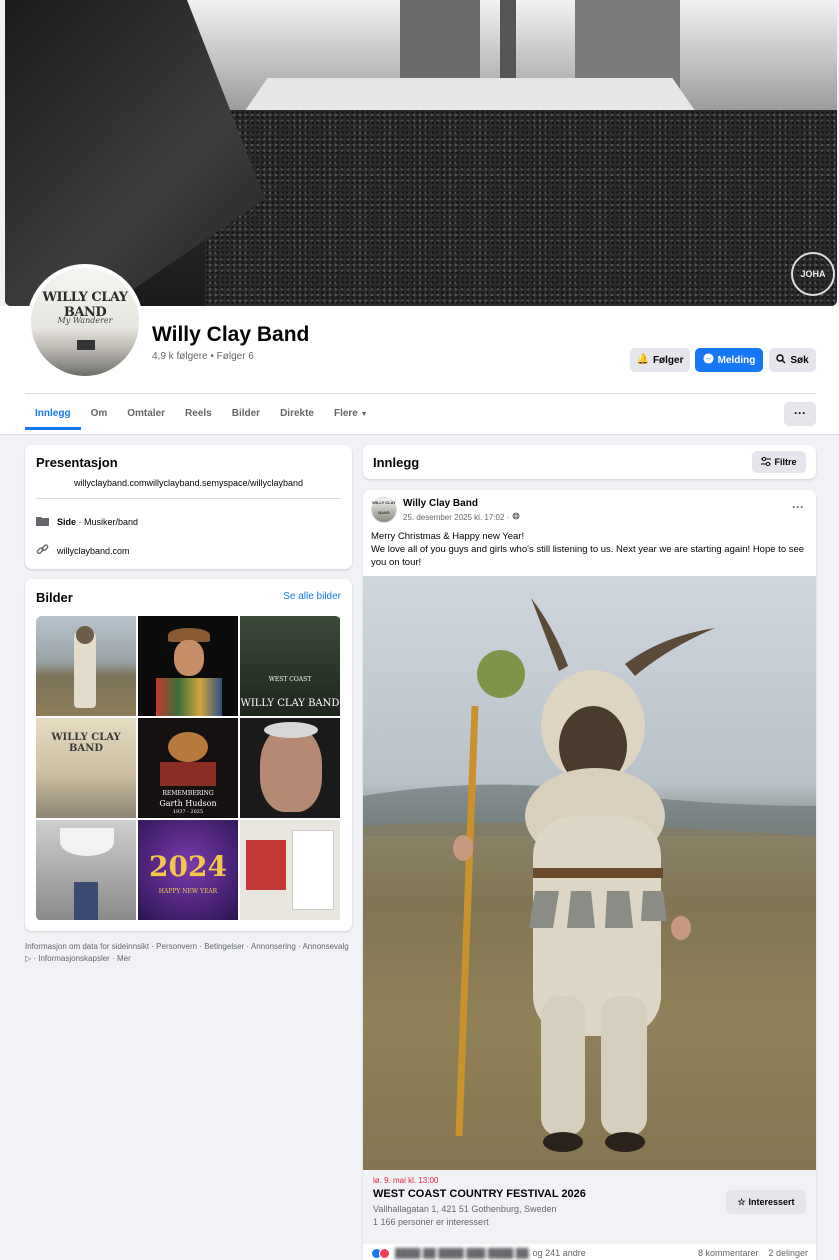 Image resolution: width=839 pixels, height=1260 pixels. Describe the element at coordinates (107, 521) in the screenshot. I see `category-value: · Musiker/band` at that location.